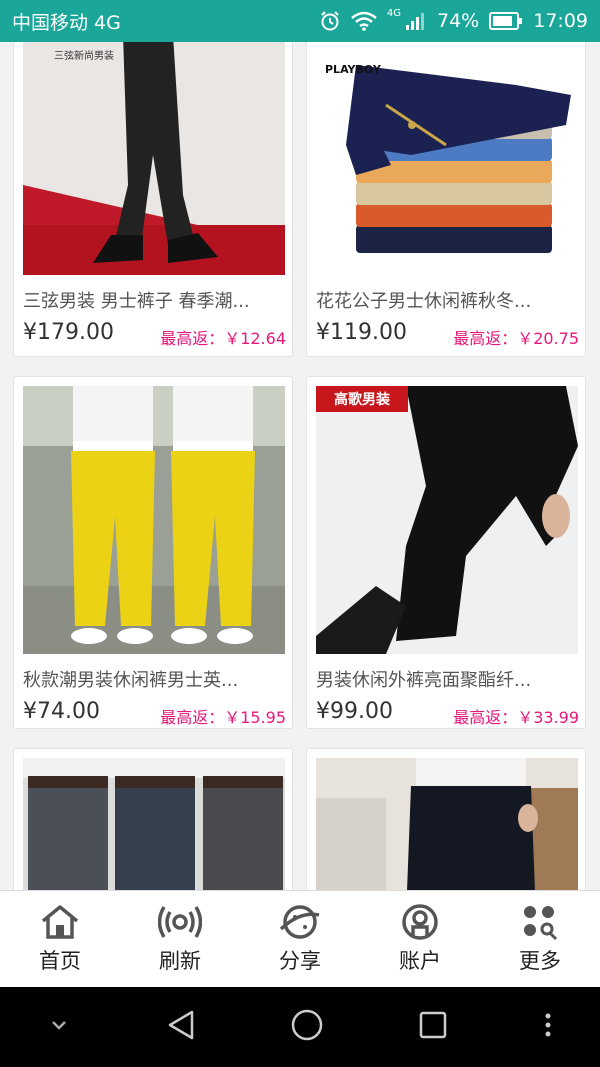  Describe the element at coordinates (66, 22) in the screenshot. I see `carrier-label: 中国移动 4G` at that location.